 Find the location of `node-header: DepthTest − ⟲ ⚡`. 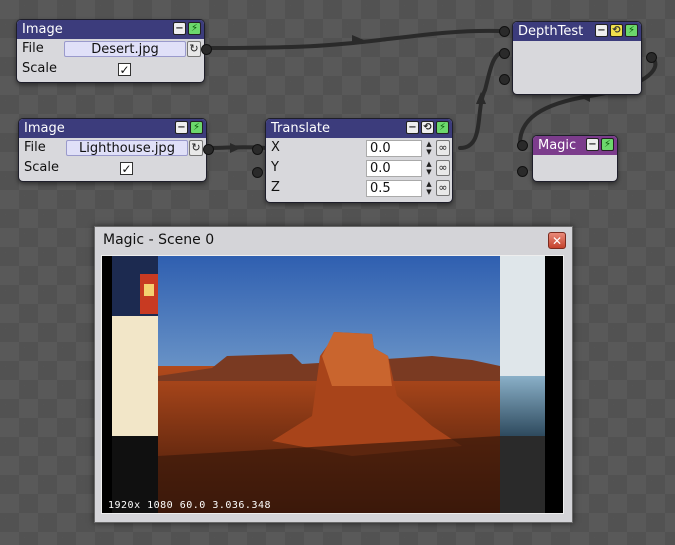

node-header: DepthTest − ⟲ ⚡ is located at coordinates (577, 31).